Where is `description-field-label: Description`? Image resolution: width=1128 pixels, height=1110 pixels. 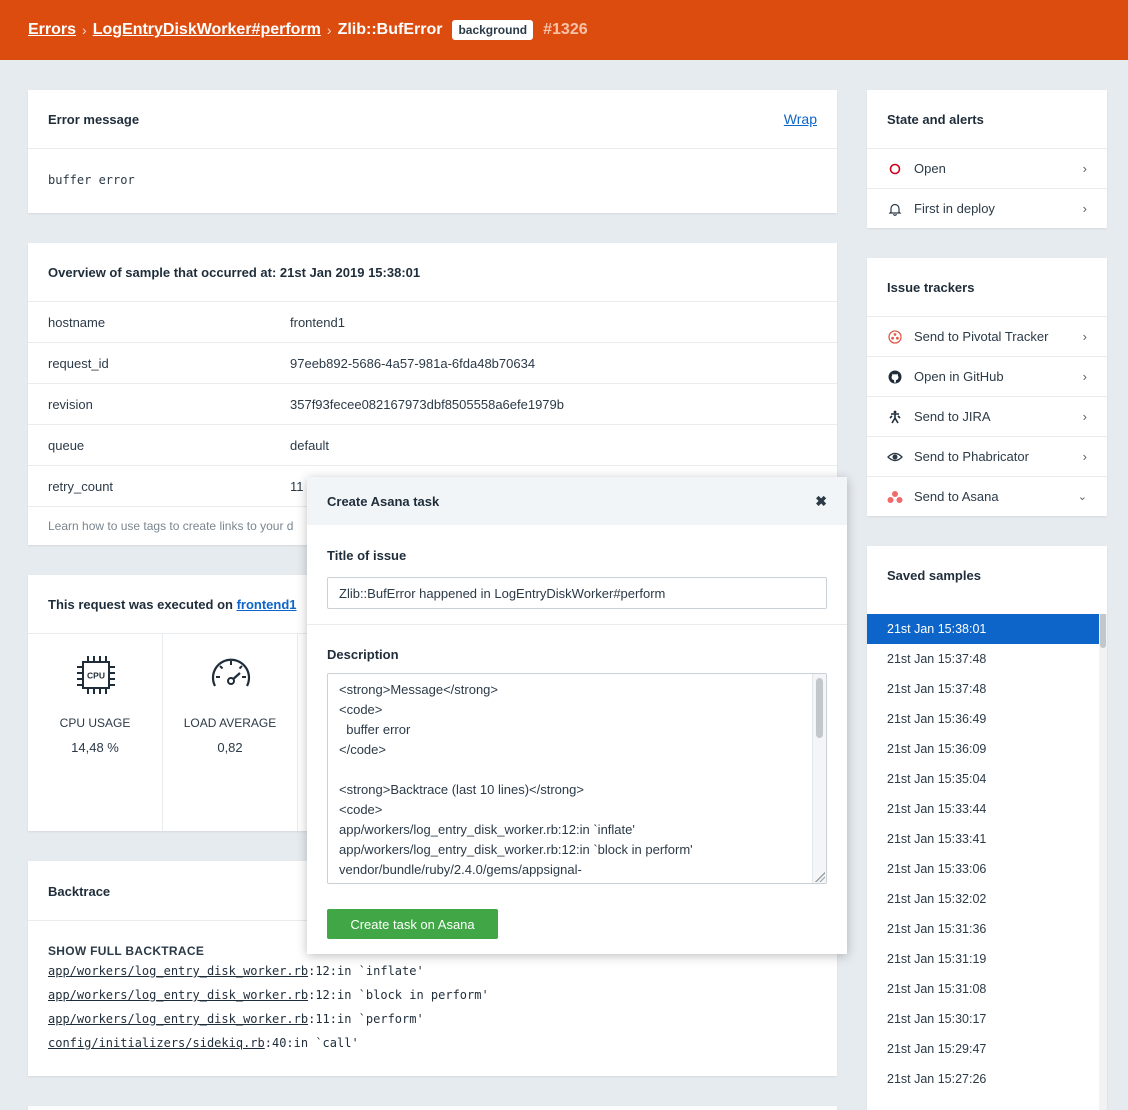
description-field-label: Description is located at coordinates (363, 654).